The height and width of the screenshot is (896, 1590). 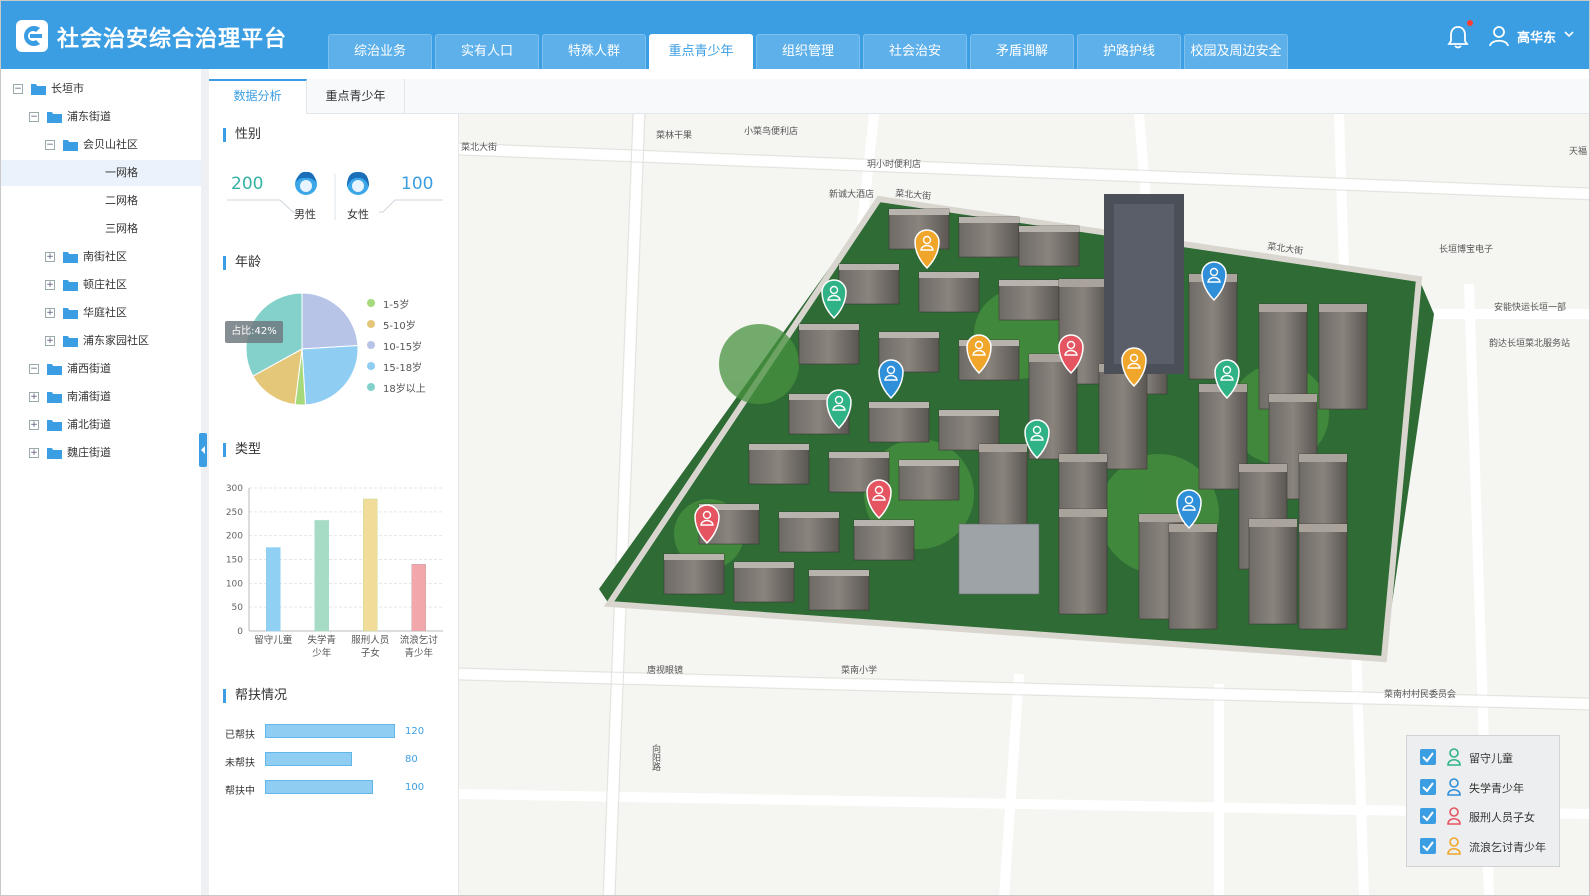 I want to click on x-tick-label: 青少年, so click(x=418, y=653).